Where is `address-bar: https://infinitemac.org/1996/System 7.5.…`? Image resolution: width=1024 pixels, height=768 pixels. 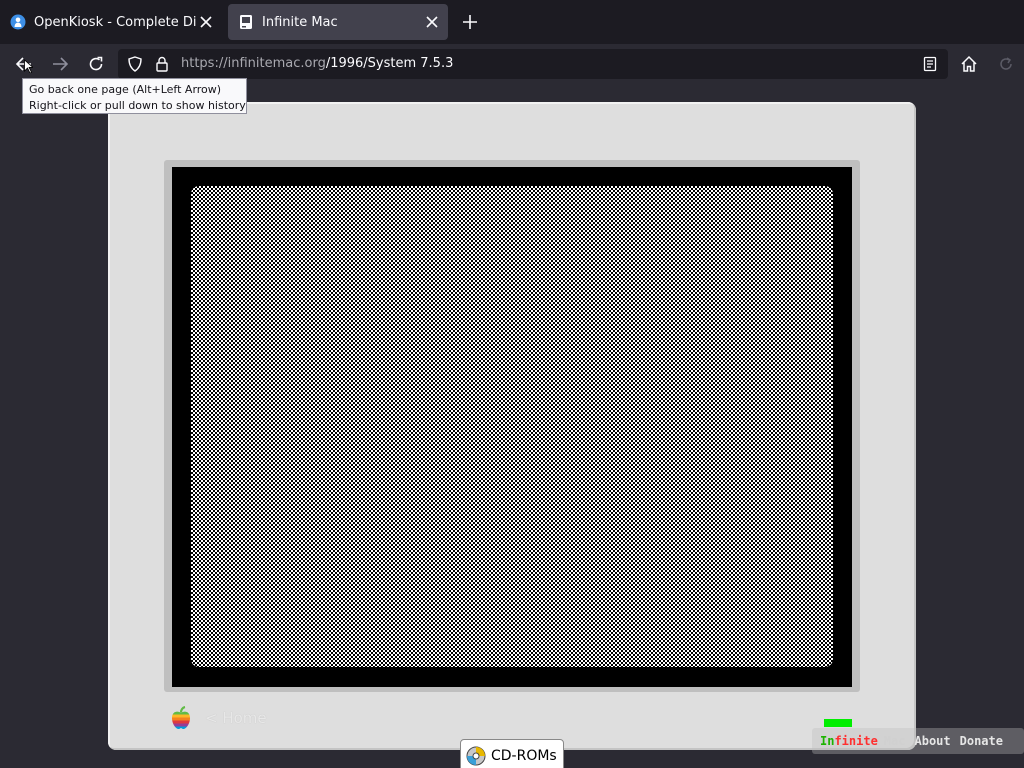
address-bar: https://infinitemac.org/1996/System 7.5.… is located at coordinates (533, 64).